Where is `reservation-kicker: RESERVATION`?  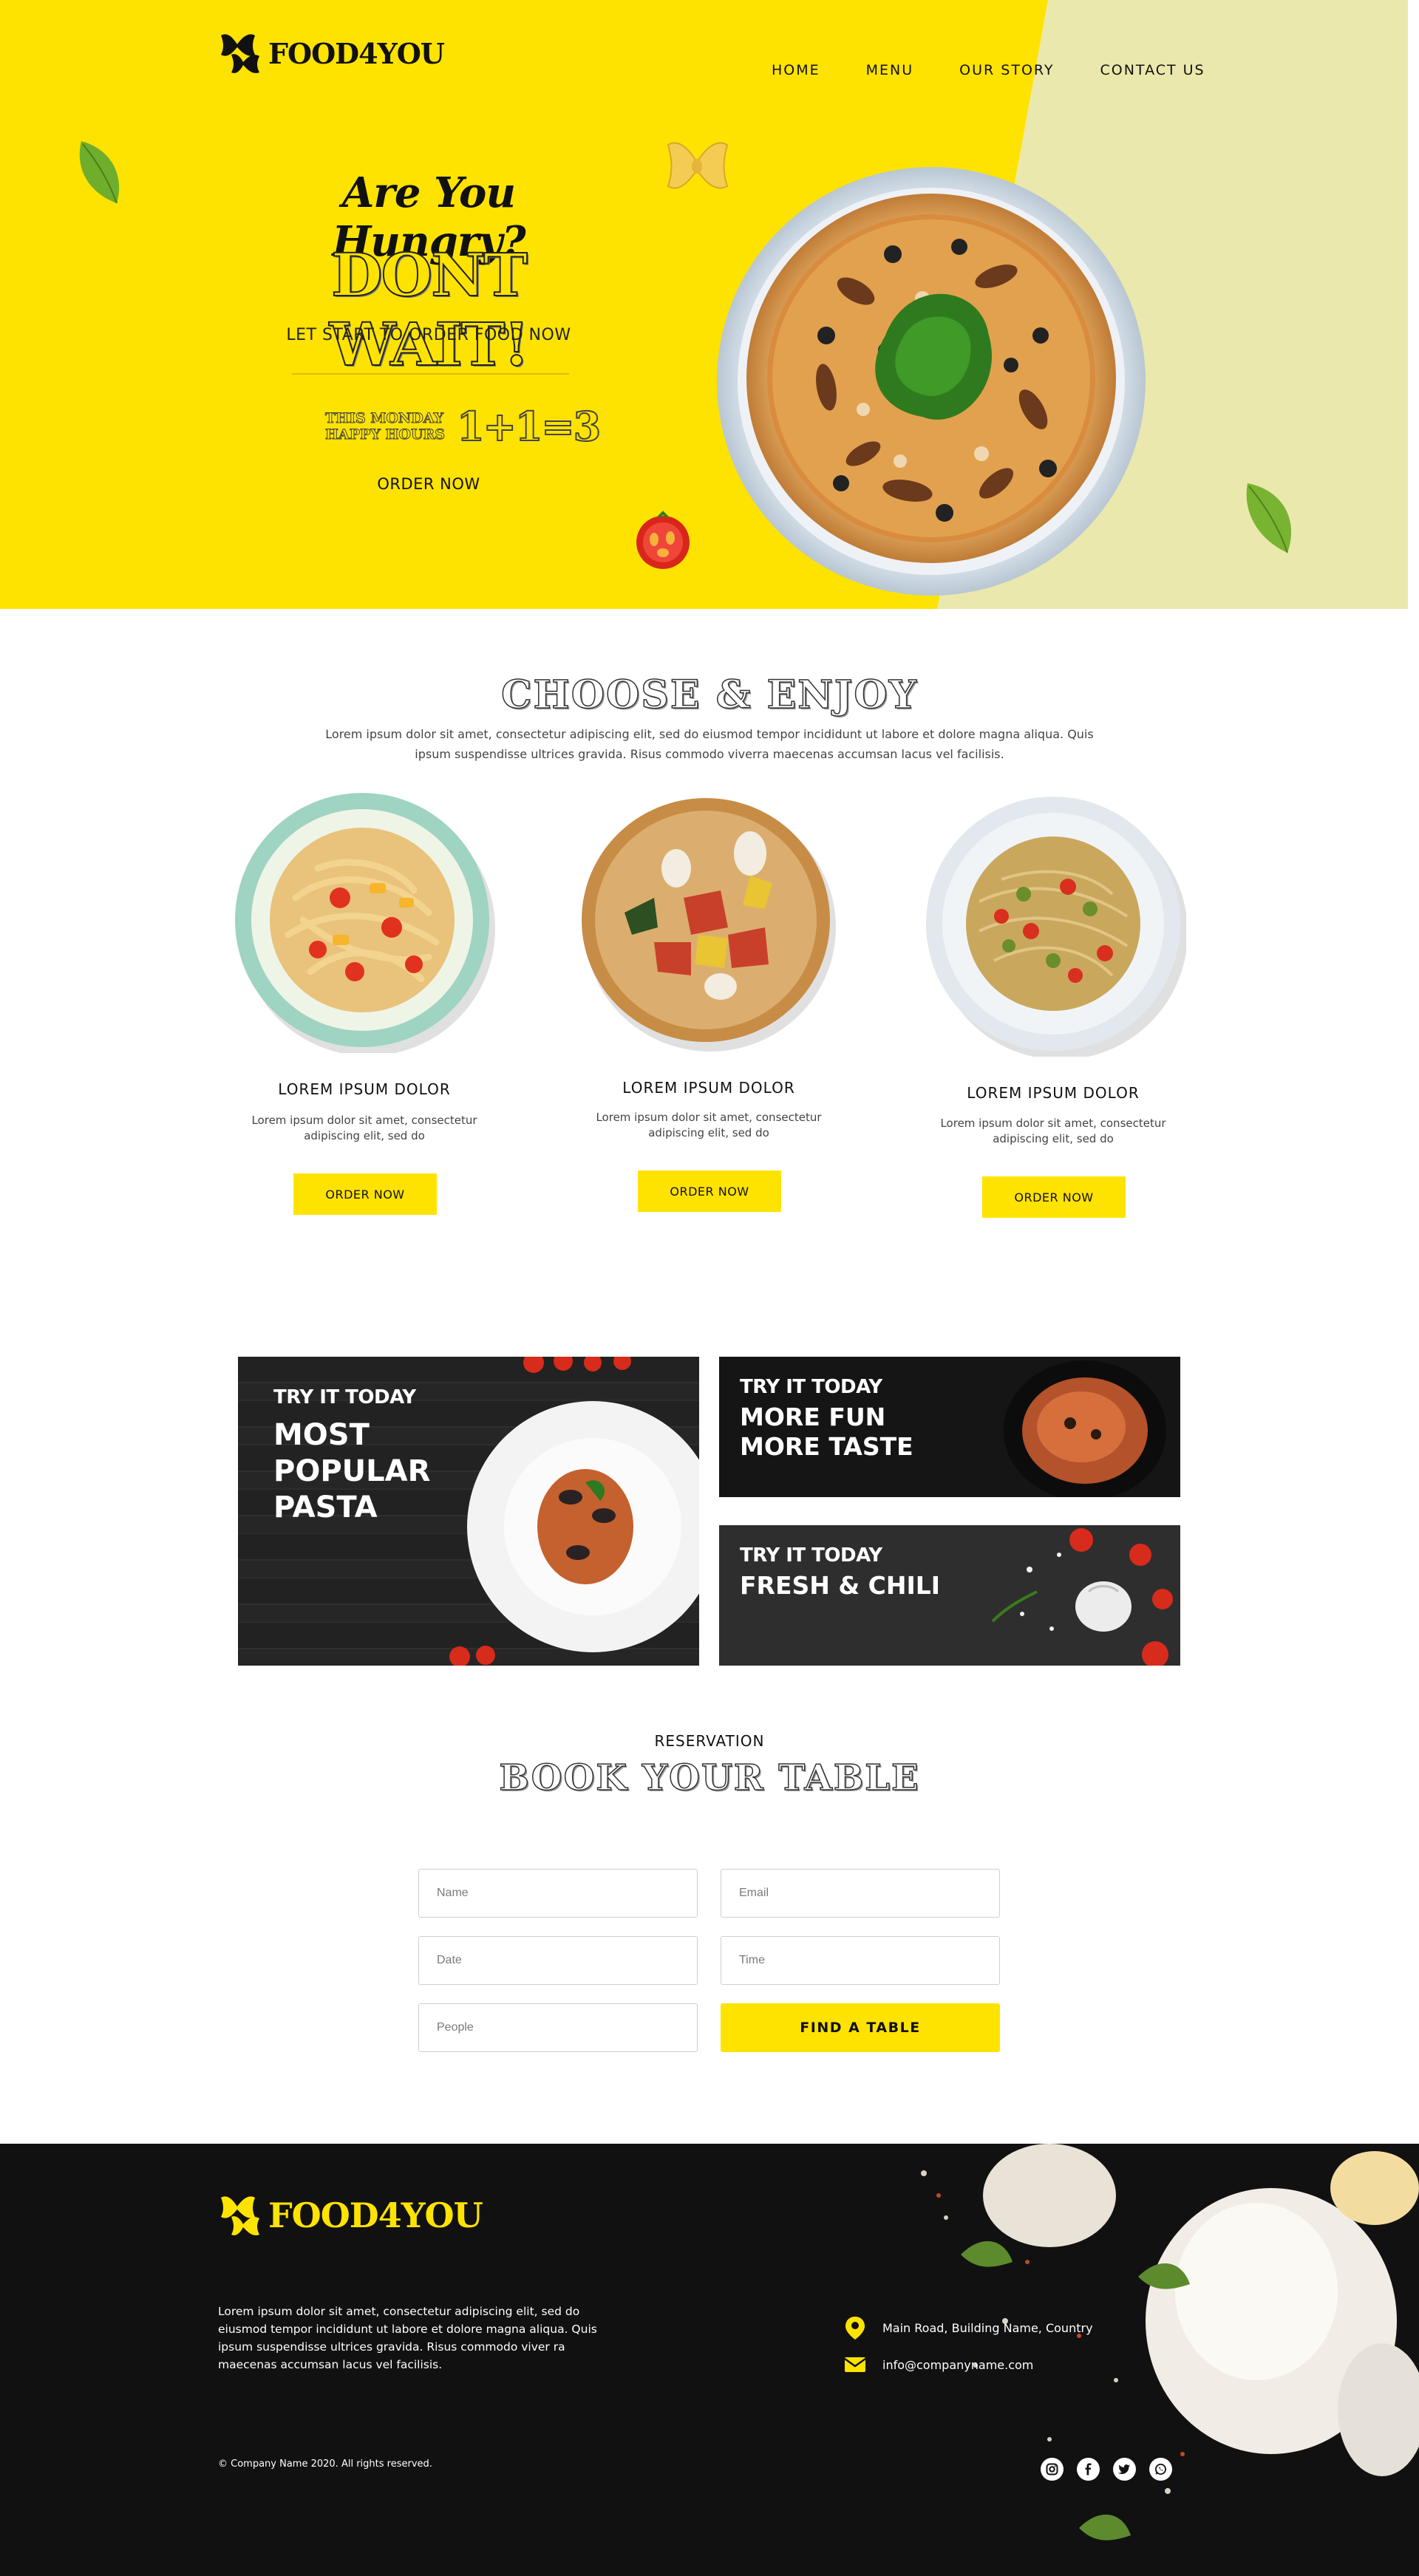
reservation-kicker: RESERVATION is located at coordinates (709, 1741).